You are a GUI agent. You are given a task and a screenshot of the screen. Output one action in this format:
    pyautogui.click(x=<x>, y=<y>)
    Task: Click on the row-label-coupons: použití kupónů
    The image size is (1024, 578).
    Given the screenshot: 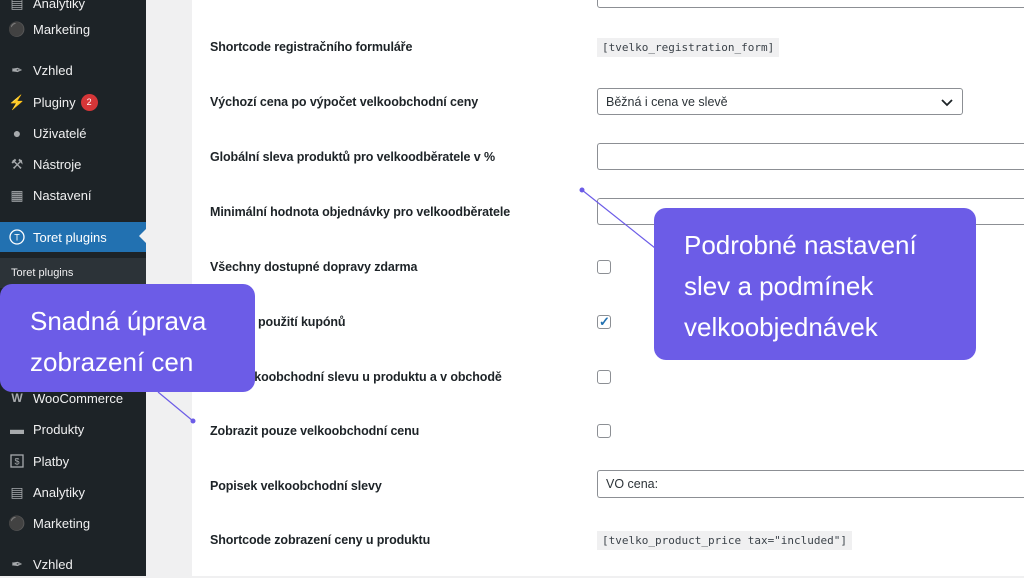 What is the action you would take?
    pyautogui.click(x=302, y=322)
    